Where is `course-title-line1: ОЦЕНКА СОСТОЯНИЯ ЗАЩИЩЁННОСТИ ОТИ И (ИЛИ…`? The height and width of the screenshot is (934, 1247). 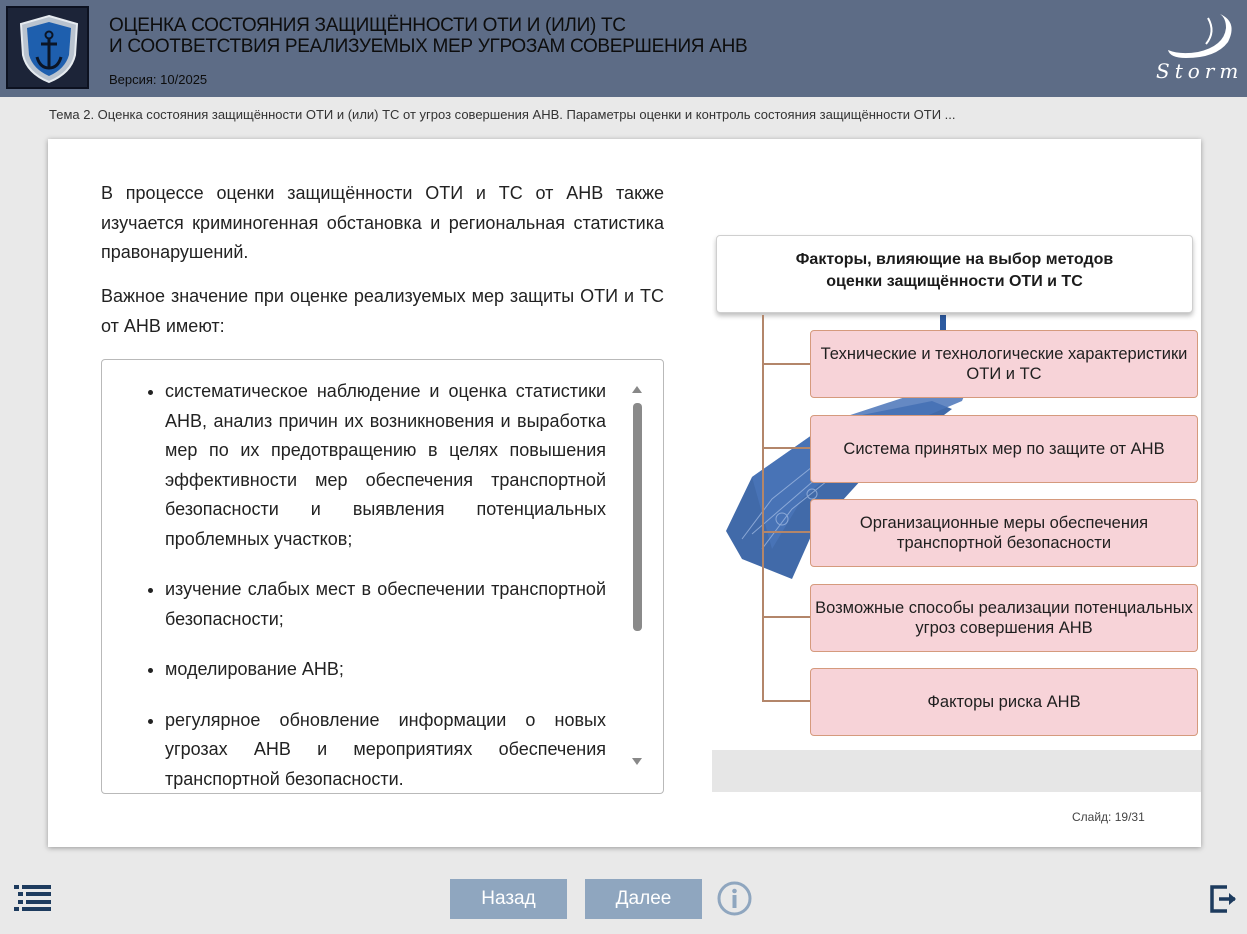
course-title-line1: ОЦЕНКА СОСТОЯНИЯ ЗАЩИЩЁННОСТИ ОТИ И (ИЛИ… is located at coordinates (367, 25).